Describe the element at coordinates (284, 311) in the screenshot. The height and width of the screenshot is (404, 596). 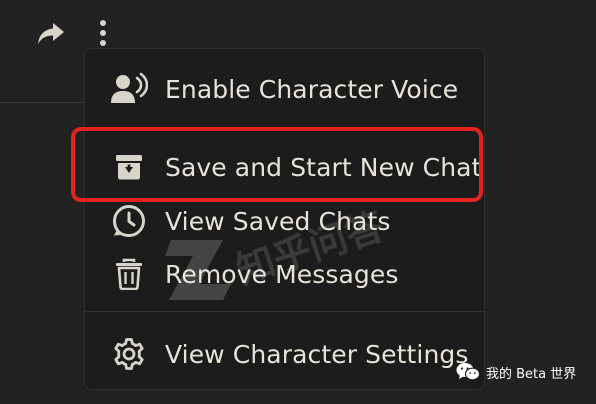
I see `menu-divider` at that location.